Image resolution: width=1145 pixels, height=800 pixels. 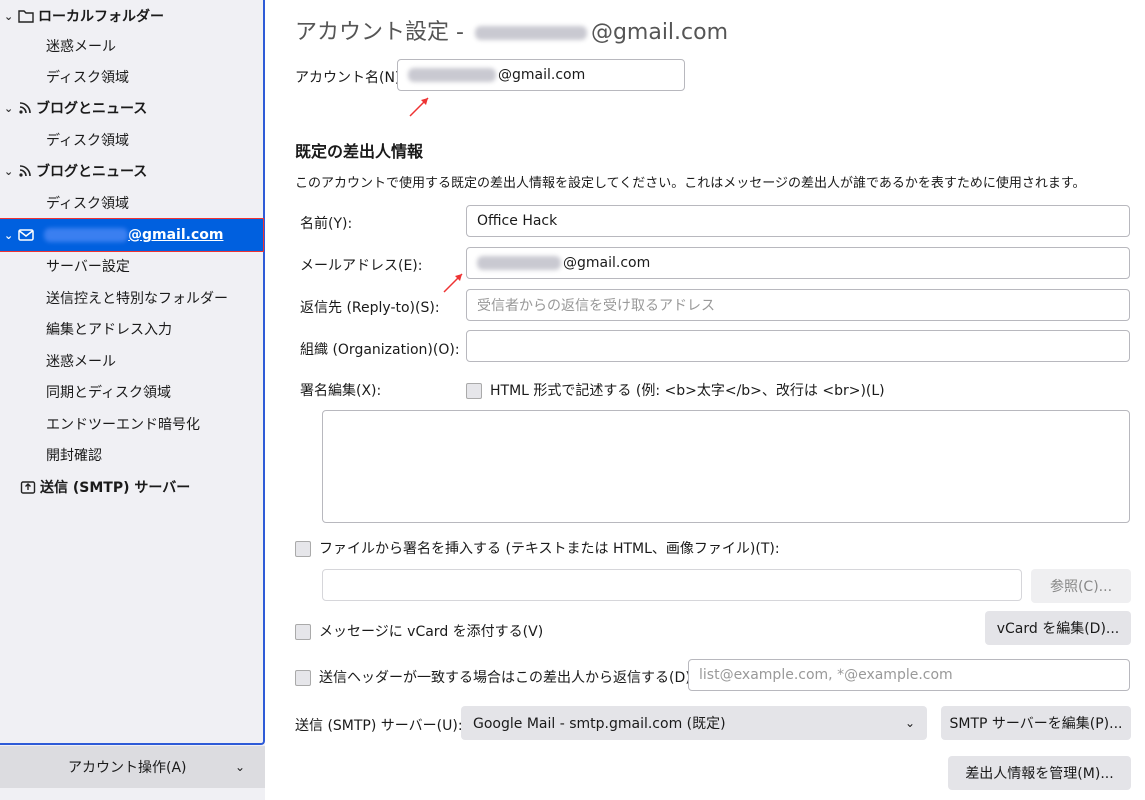 What do you see at coordinates (28, 487) in the screenshot?
I see `outbox-icon` at bounding box center [28, 487].